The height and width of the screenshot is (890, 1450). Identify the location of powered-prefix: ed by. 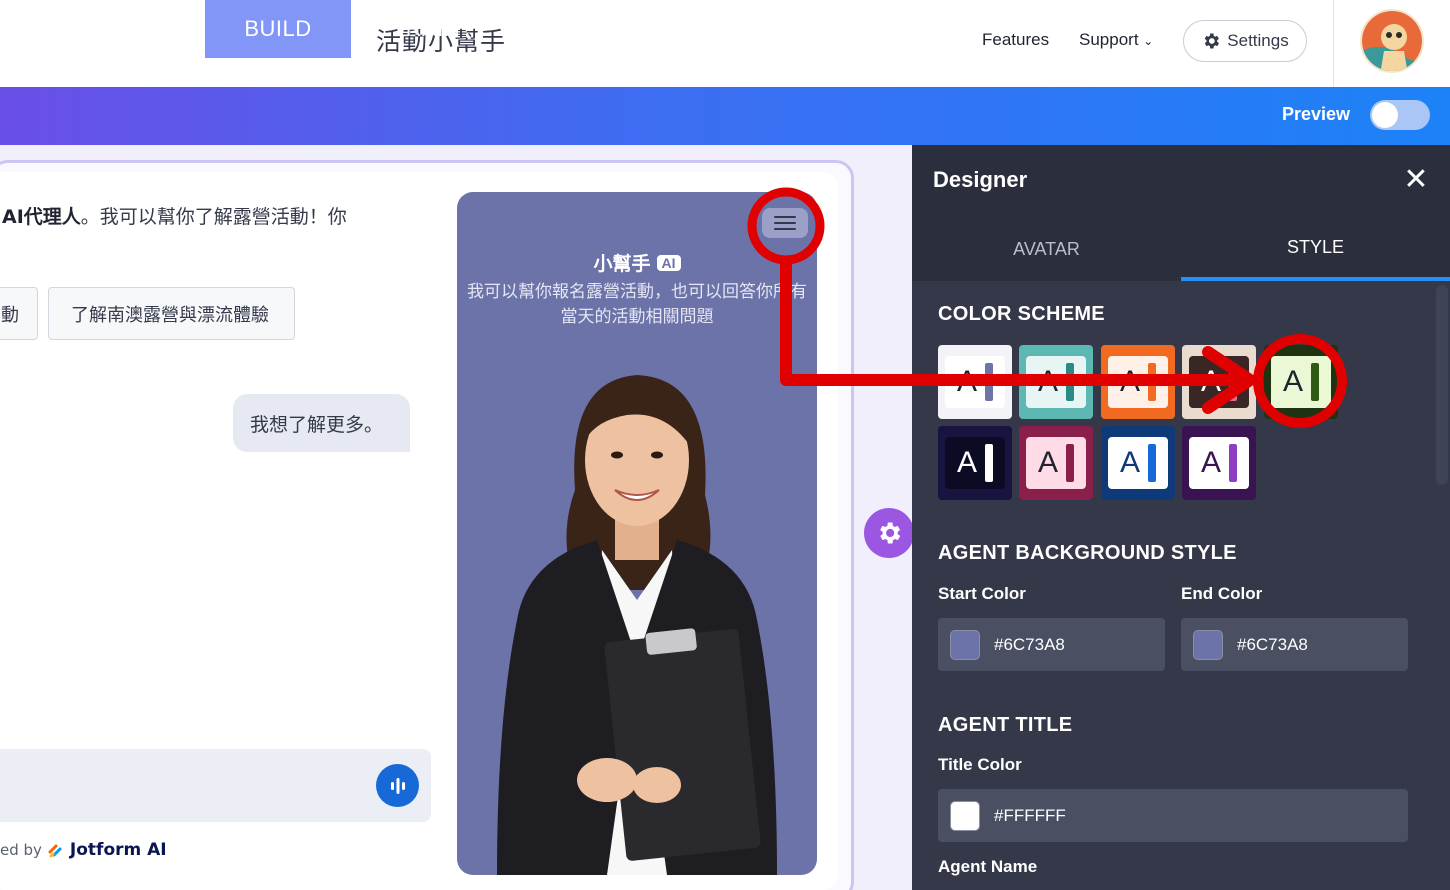
(21, 850).